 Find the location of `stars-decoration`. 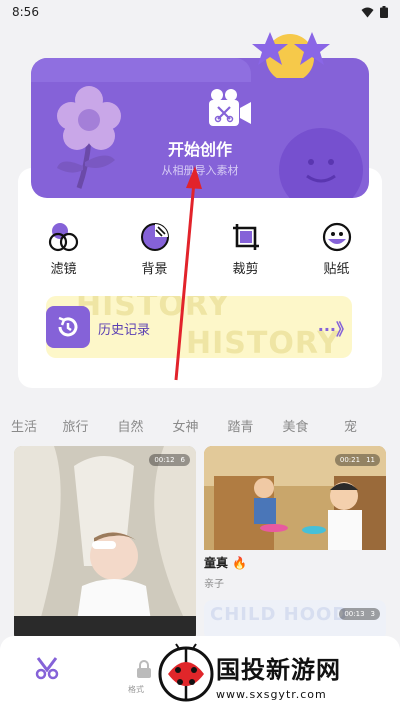

stars-decoration is located at coordinates (291, 55).